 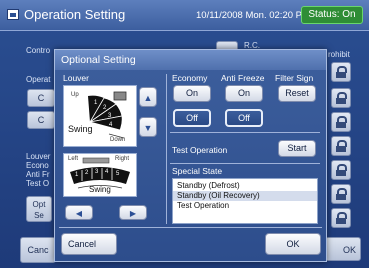 I want to click on bg-louver-label: Louver, so click(x=38, y=156).